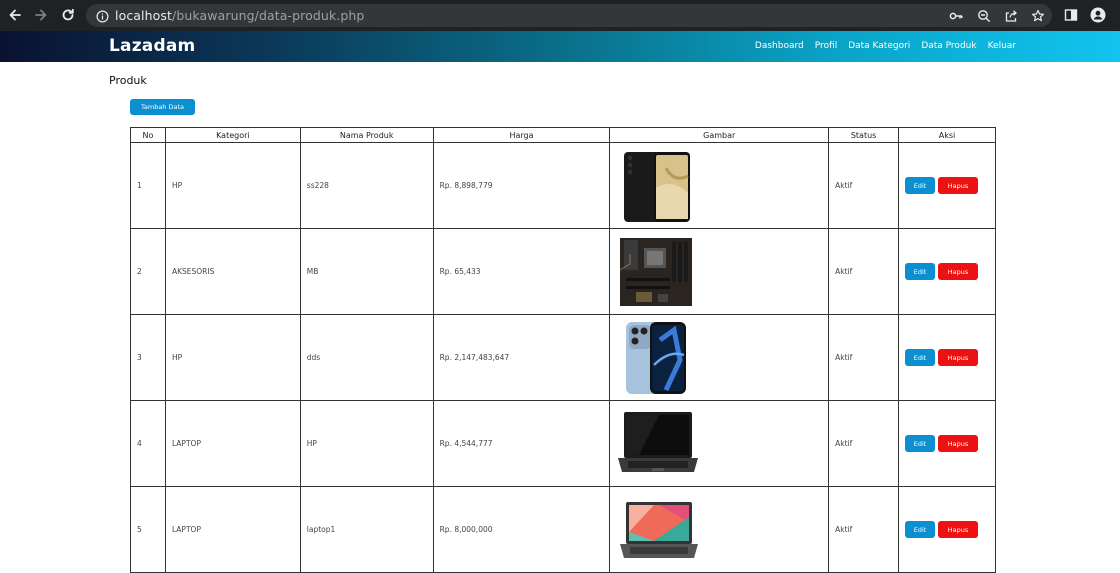  I want to click on iphone-blue-image, so click(656, 357).